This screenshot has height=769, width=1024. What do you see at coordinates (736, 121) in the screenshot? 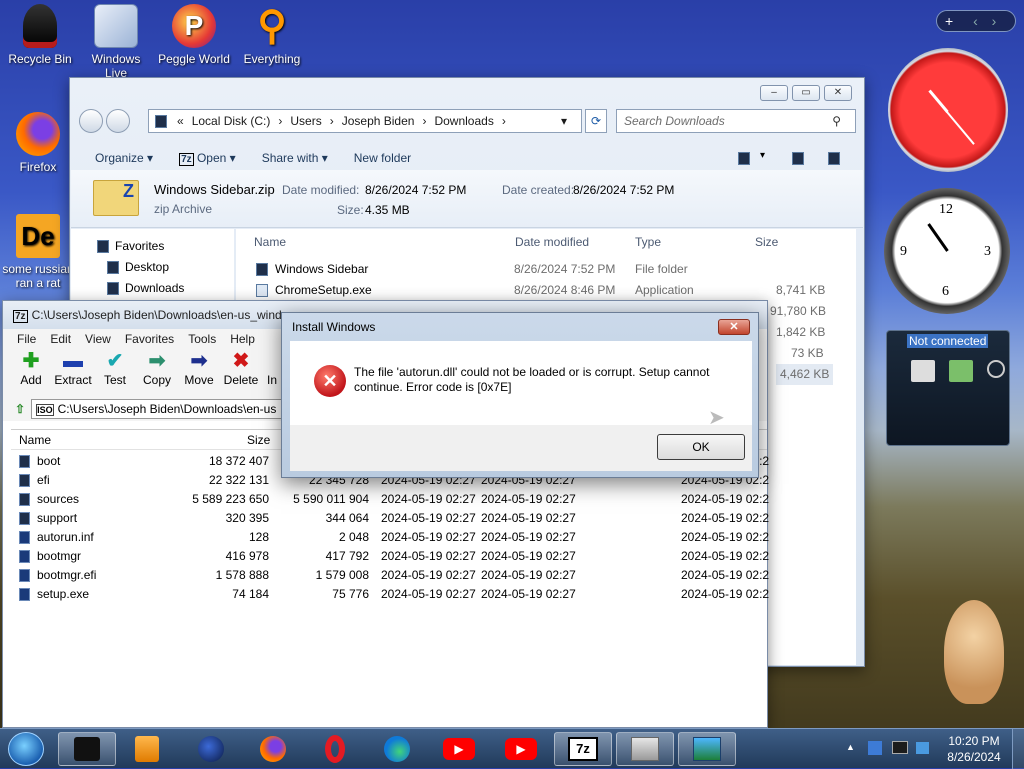
I see `search-box: Search Downloads ⚲` at bounding box center [736, 121].